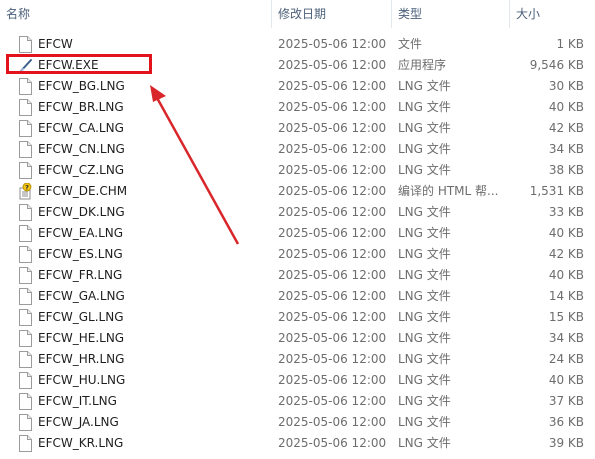 The width and height of the screenshot is (595, 459). I want to click on file-row: EFCW_HE.LNG 2025-05-06 12:00 LNG 文件 34 KB, so click(297, 338).